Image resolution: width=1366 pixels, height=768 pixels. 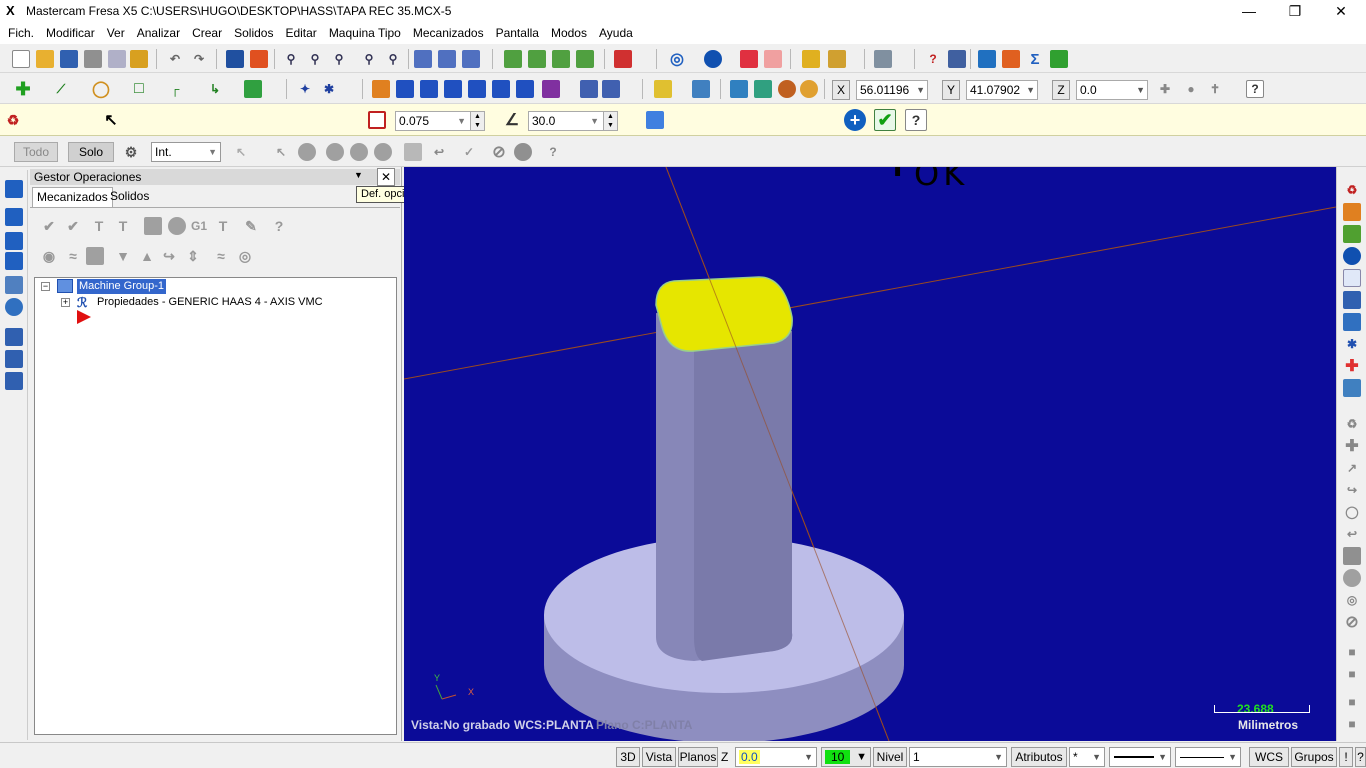 What do you see at coordinates (1269, 757) in the screenshot?
I see `wcs-button: WCS` at bounding box center [1269, 757].